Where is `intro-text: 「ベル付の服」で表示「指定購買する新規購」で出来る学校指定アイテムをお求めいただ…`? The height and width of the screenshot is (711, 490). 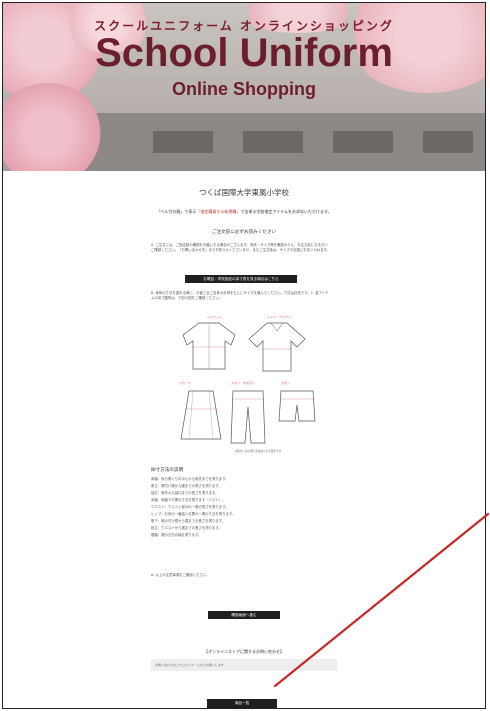 intro-text: 「ベル付の服」で表示「指定購買する新規購」で出来る学校指定アイテムをお求めいただ… is located at coordinates (244, 212).